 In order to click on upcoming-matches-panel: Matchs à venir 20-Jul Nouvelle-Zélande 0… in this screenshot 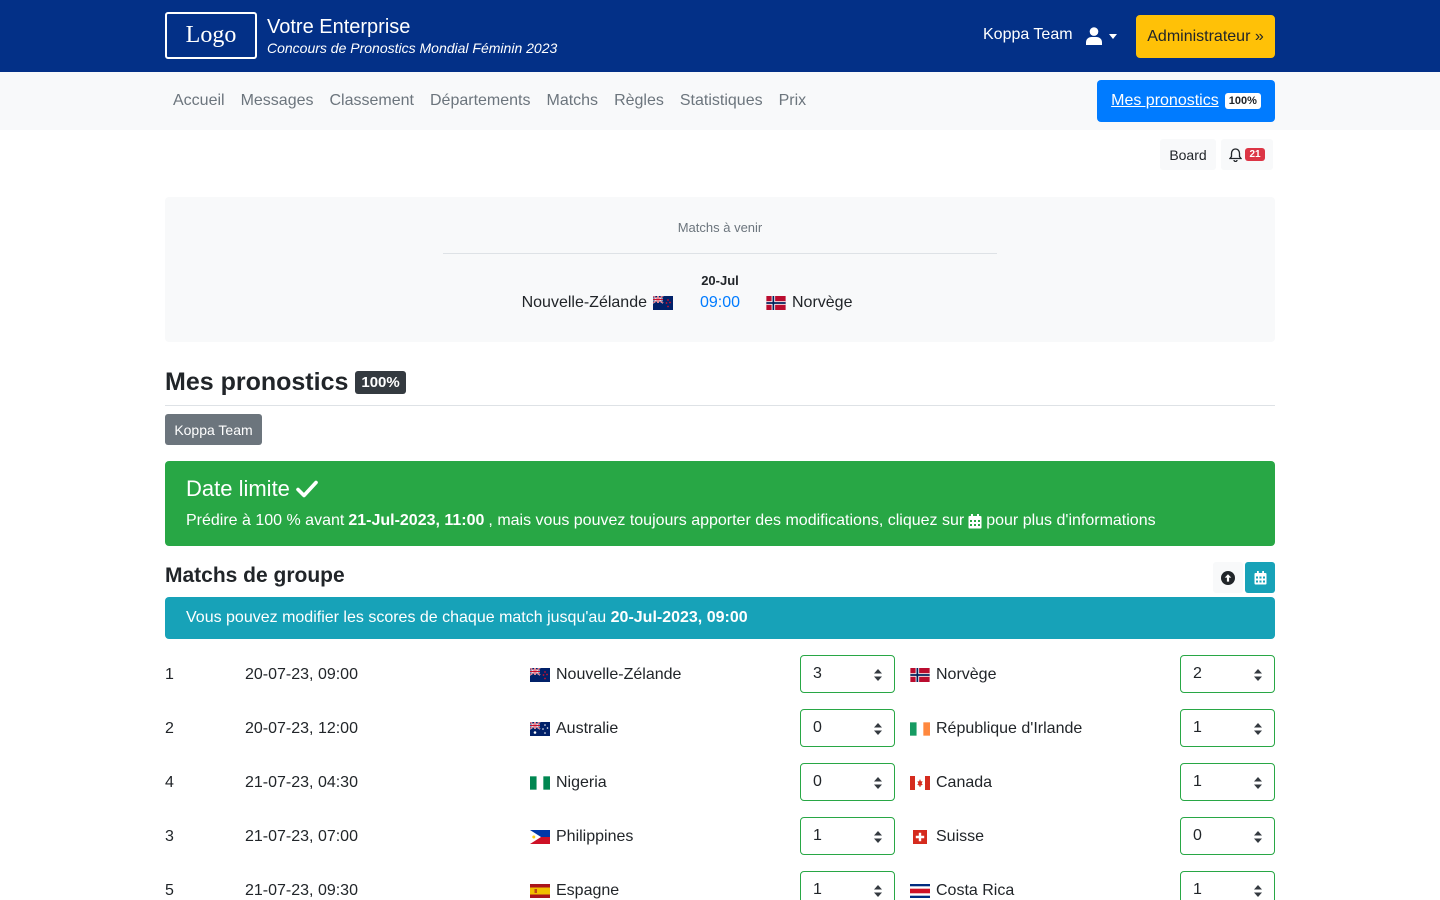, I will do `click(720, 269)`.